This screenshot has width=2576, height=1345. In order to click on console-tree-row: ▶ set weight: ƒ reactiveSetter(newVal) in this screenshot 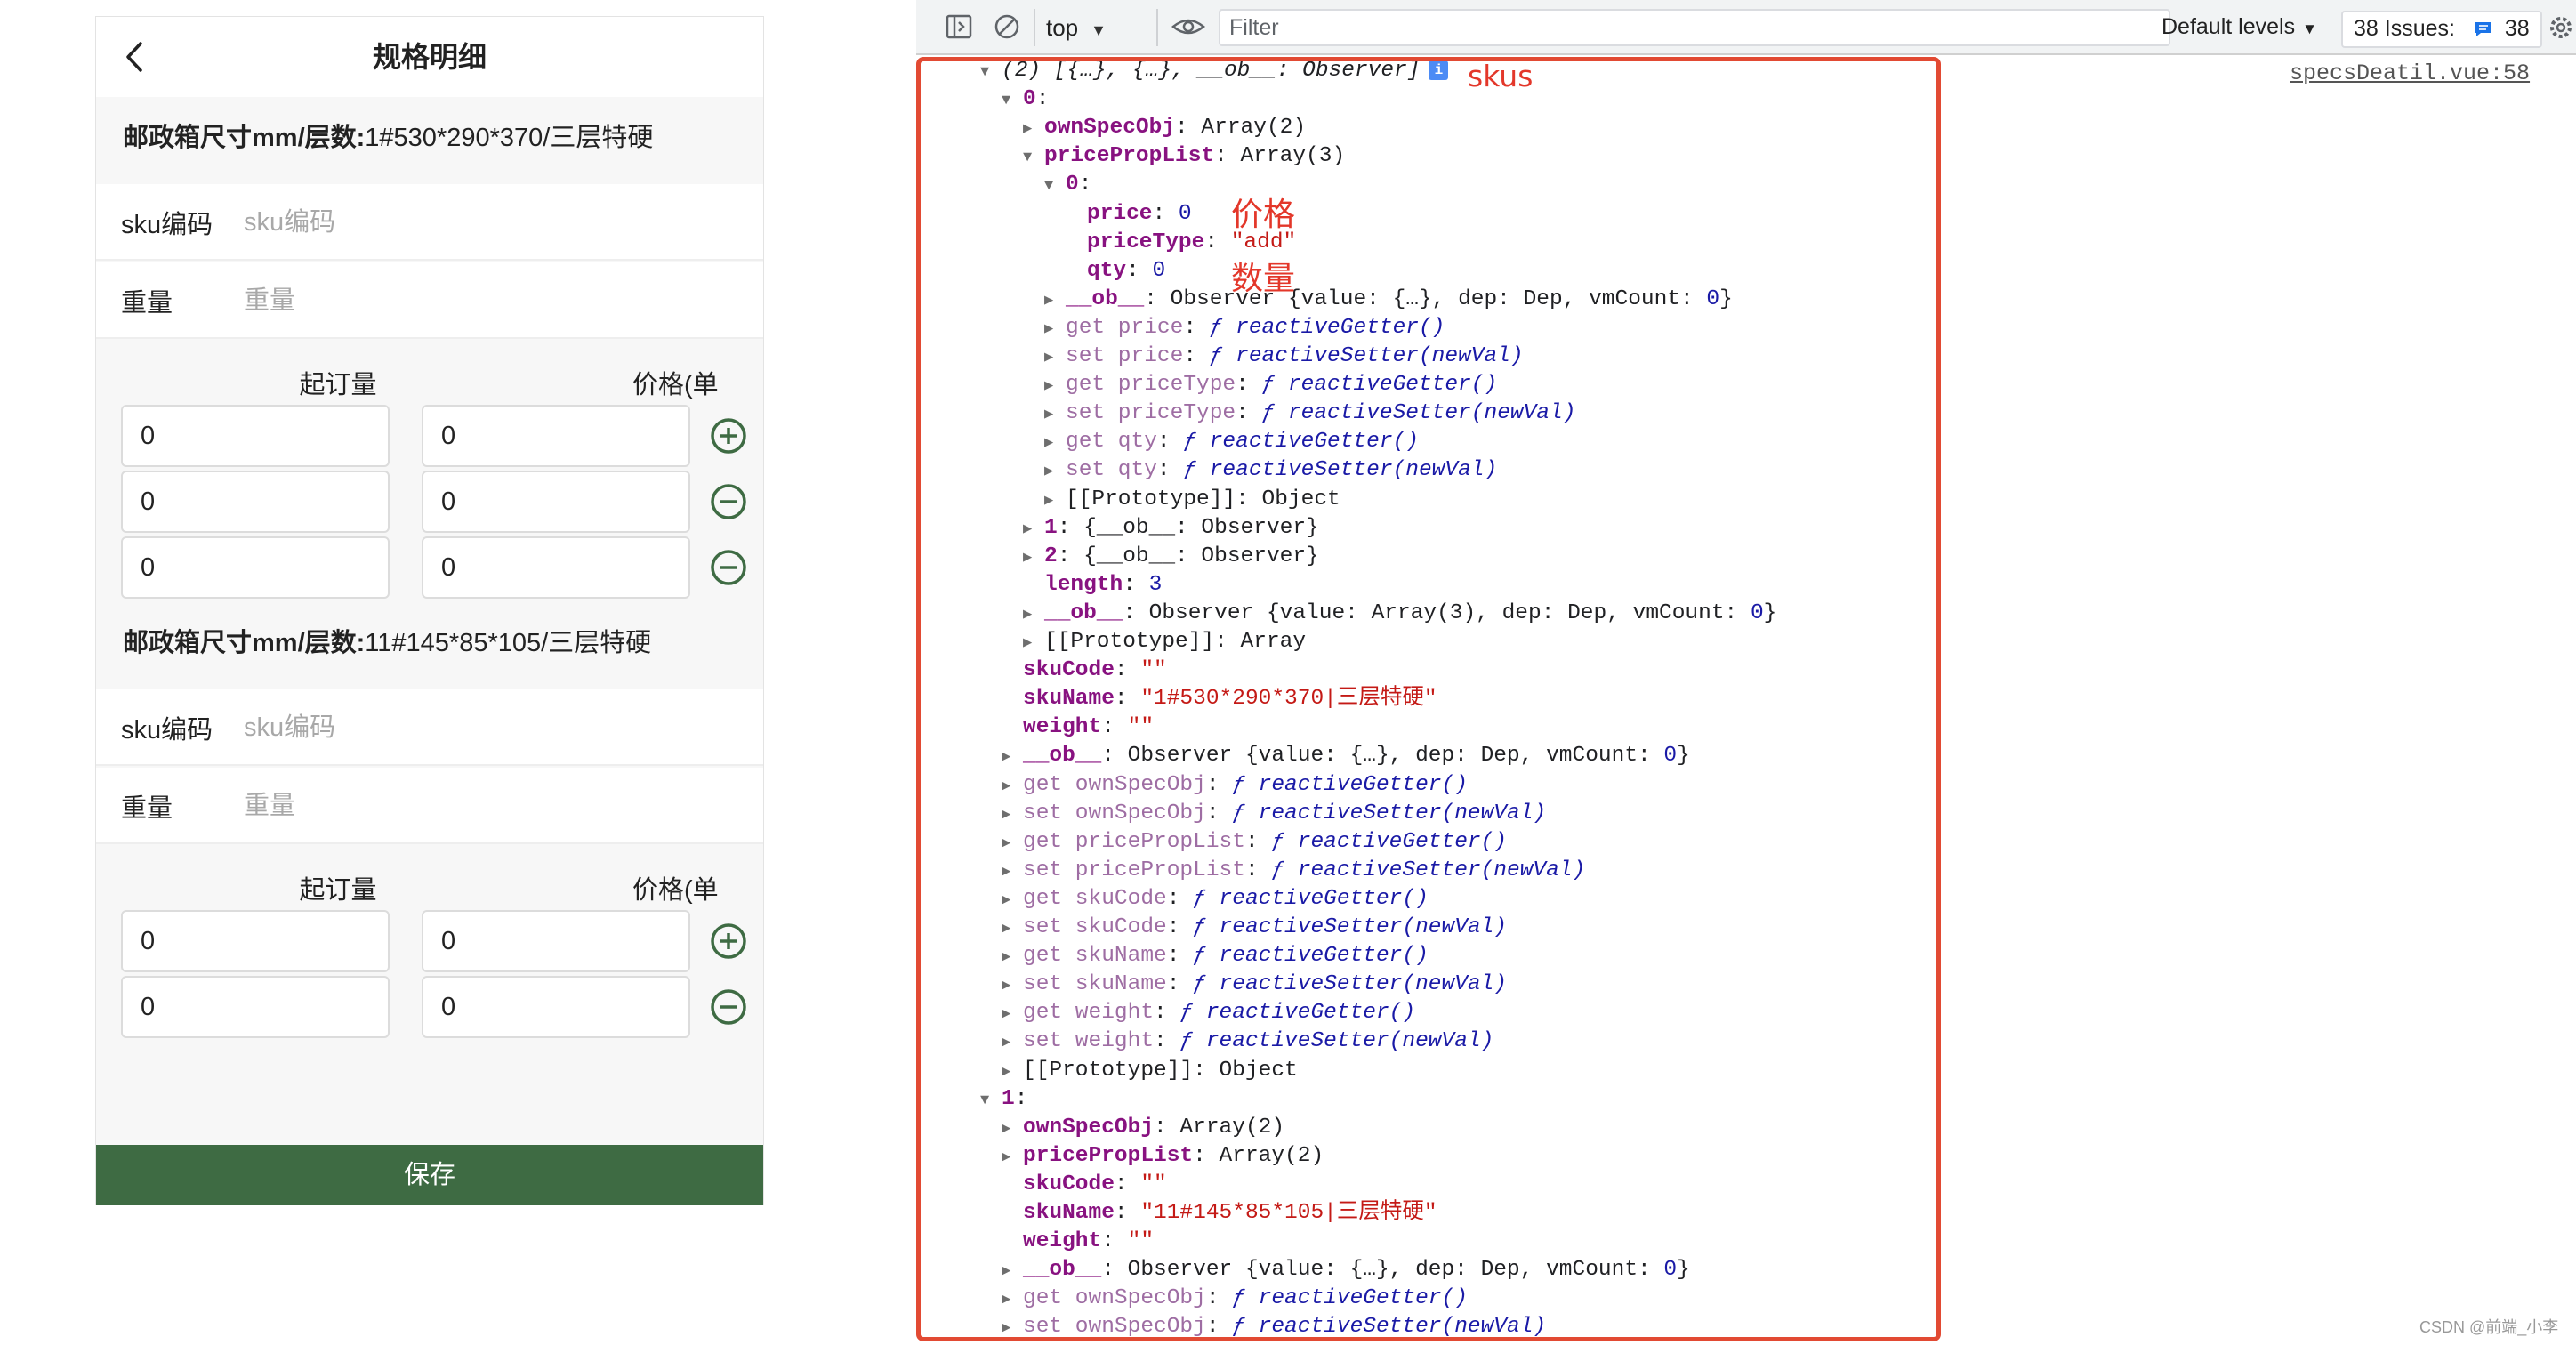, I will do `click(1247, 1042)`.